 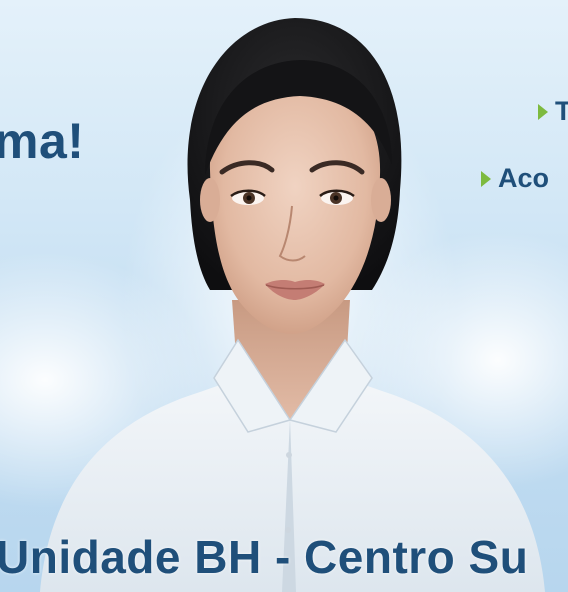 I want to click on location-title: Unidade BH - Centro Su, so click(x=264, y=557).